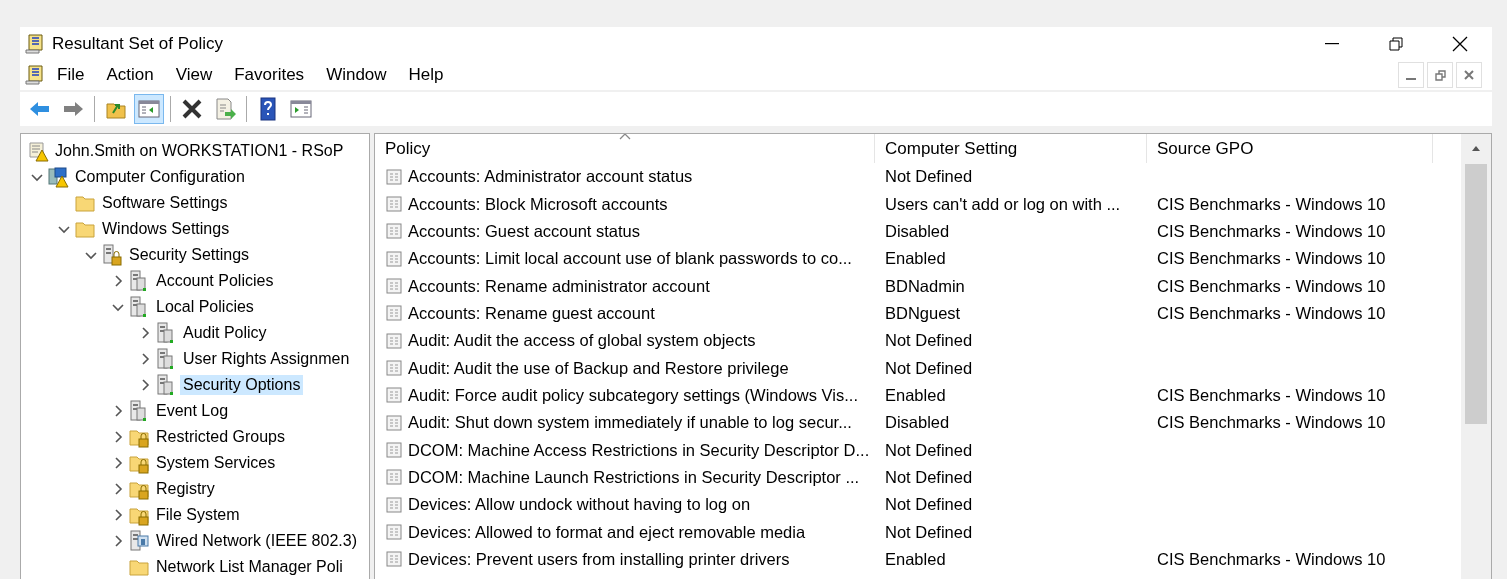 The image size is (1507, 579). I want to click on menu-item: Window, so click(356, 75).